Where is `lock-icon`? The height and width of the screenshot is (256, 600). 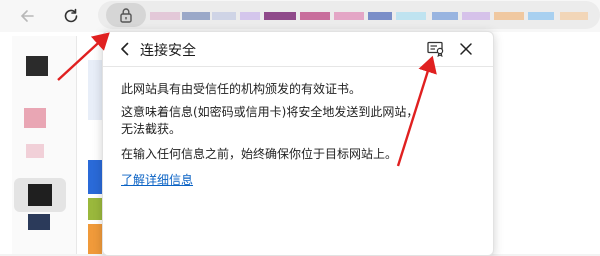
lock-icon is located at coordinates (126, 15).